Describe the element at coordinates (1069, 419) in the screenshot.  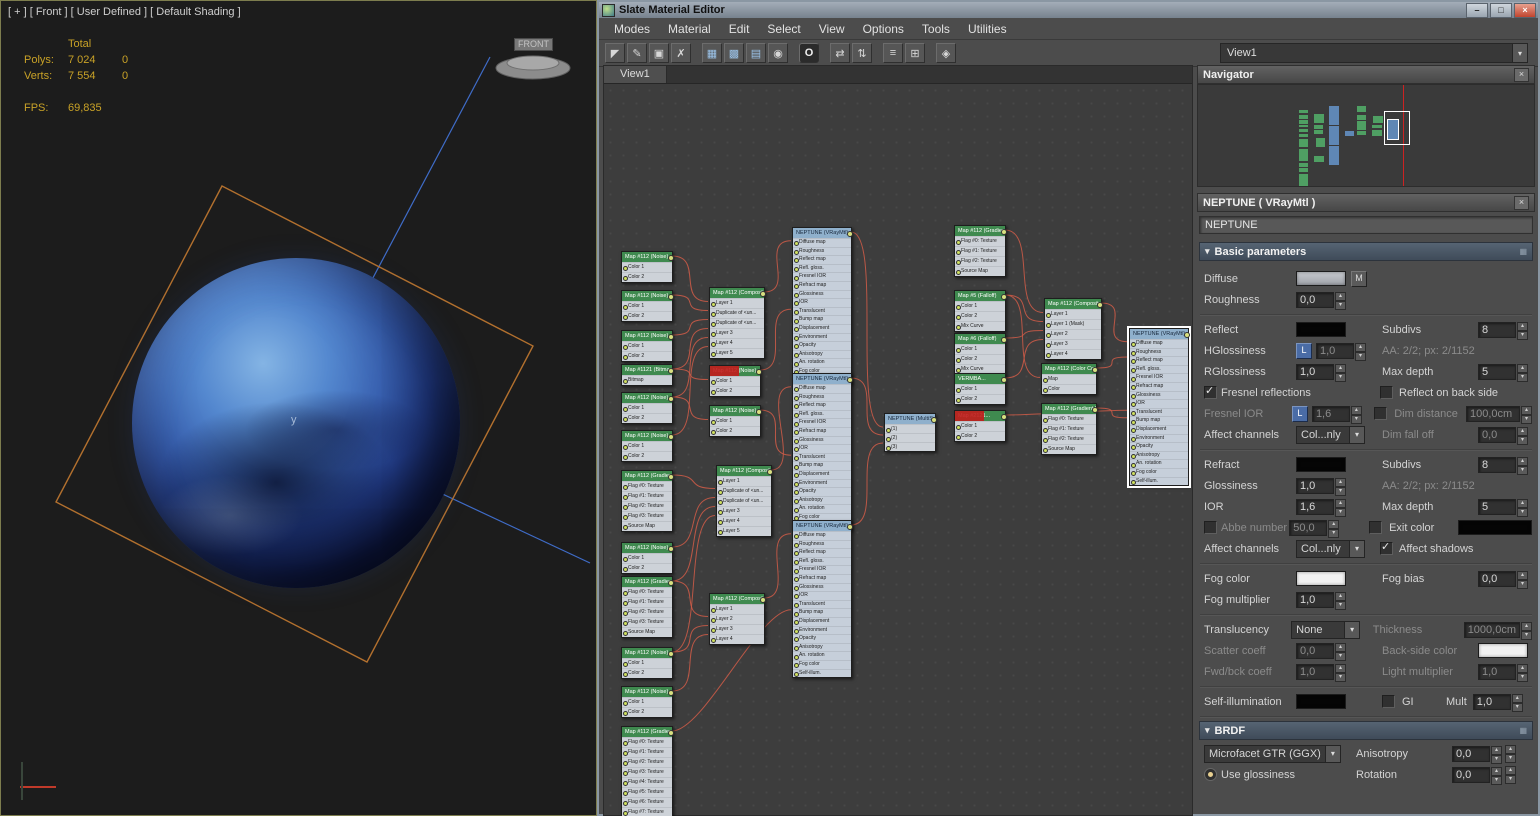
I see `node-input-slot: Flag #0: Texture` at that location.